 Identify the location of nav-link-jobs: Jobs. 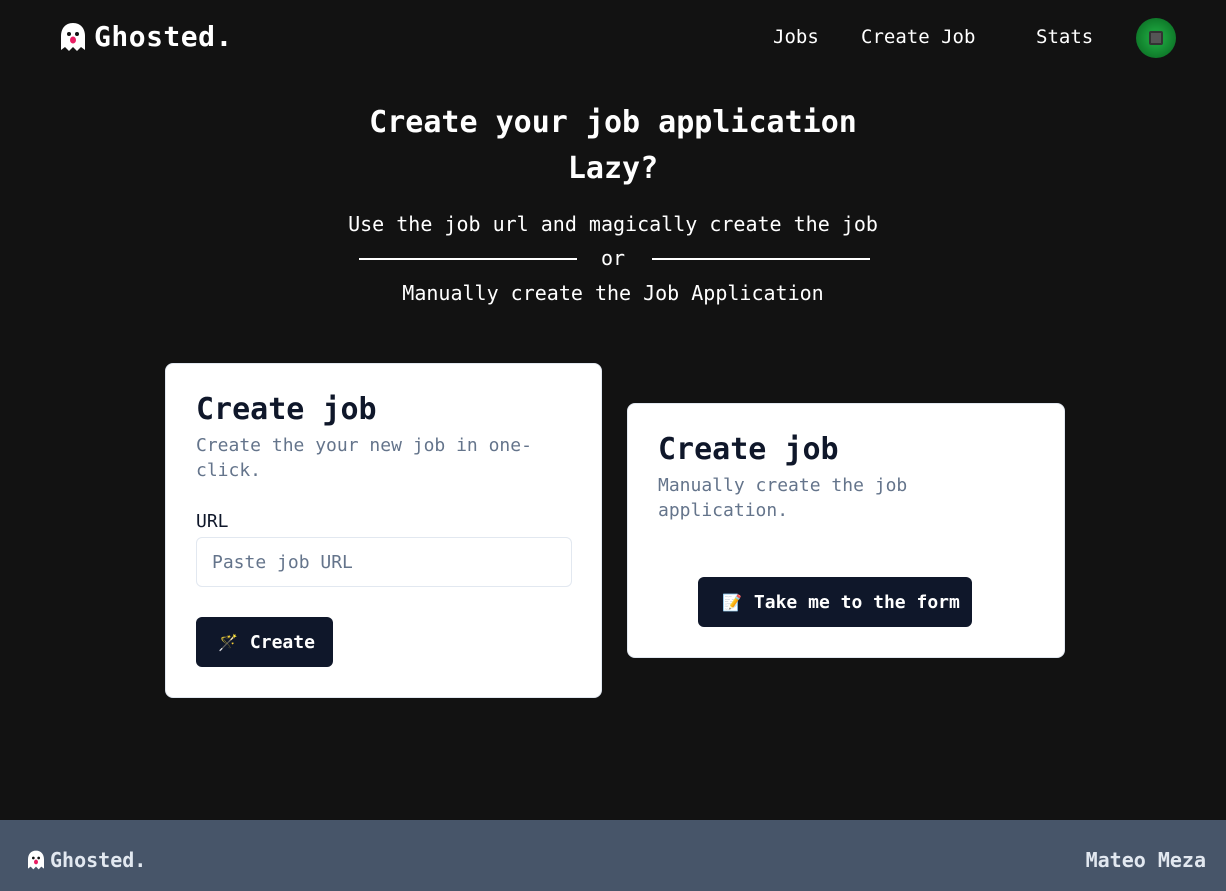
(796, 37).